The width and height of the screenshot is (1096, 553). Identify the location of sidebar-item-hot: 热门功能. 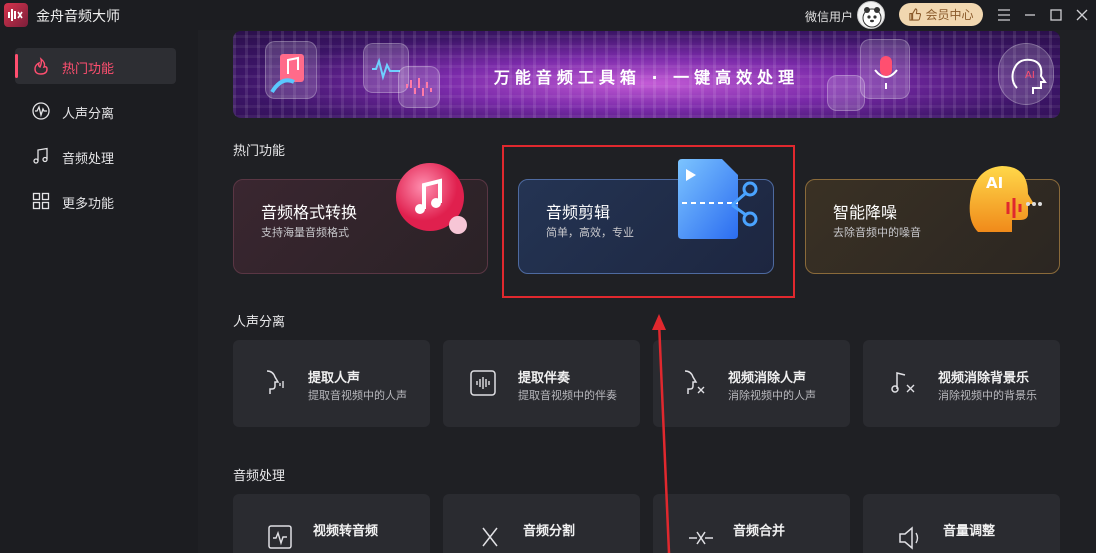
(95, 66).